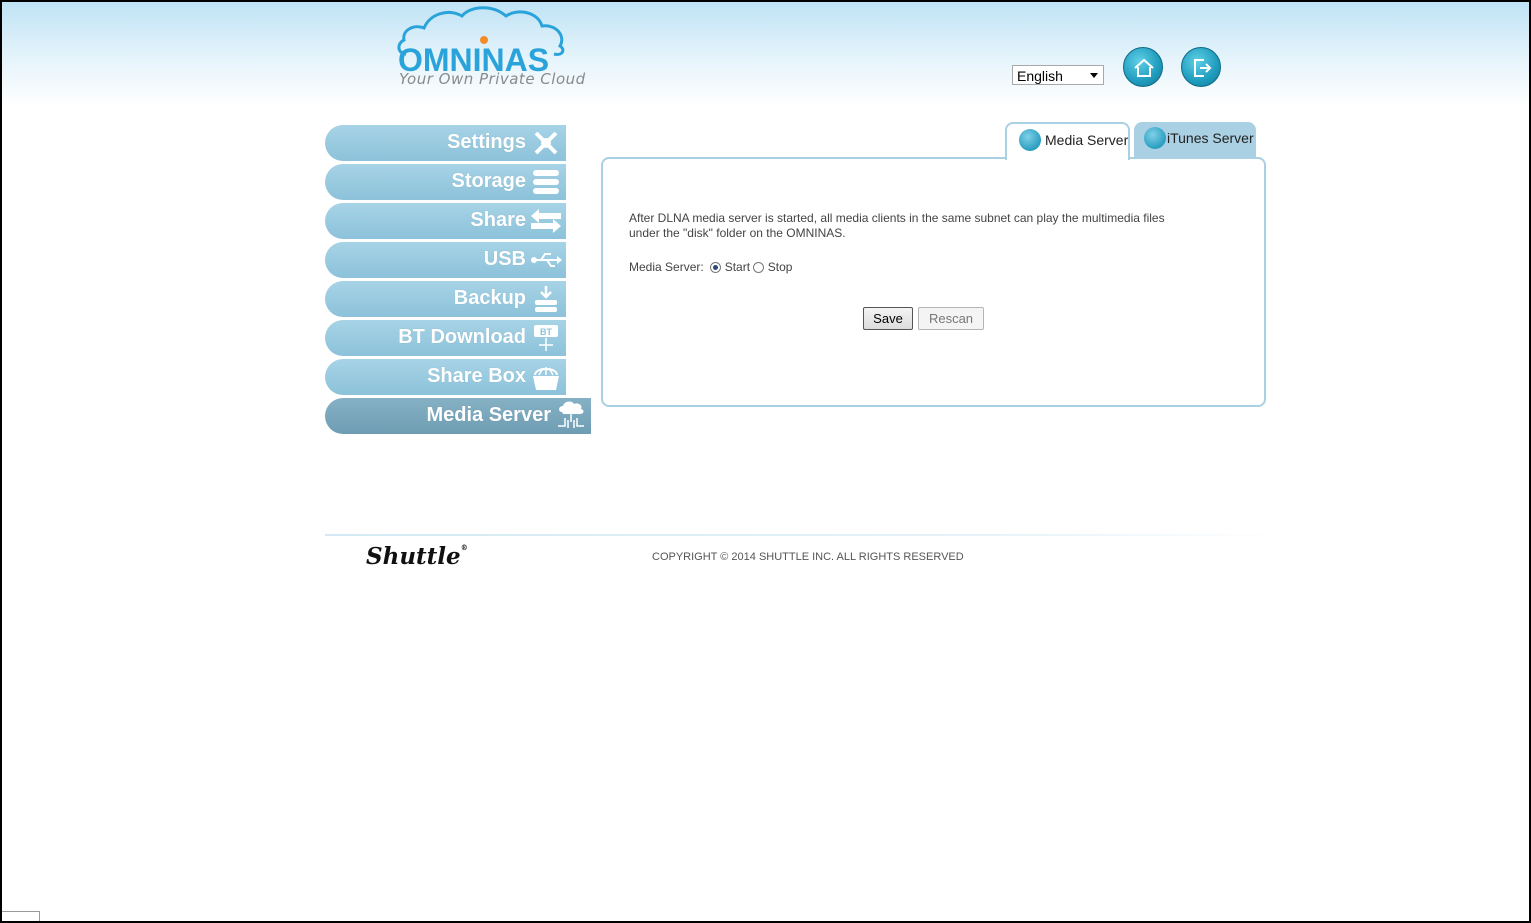 This screenshot has width=1531, height=923. Describe the element at coordinates (546, 378) in the screenshot. I see `share-box-icon` at that location.